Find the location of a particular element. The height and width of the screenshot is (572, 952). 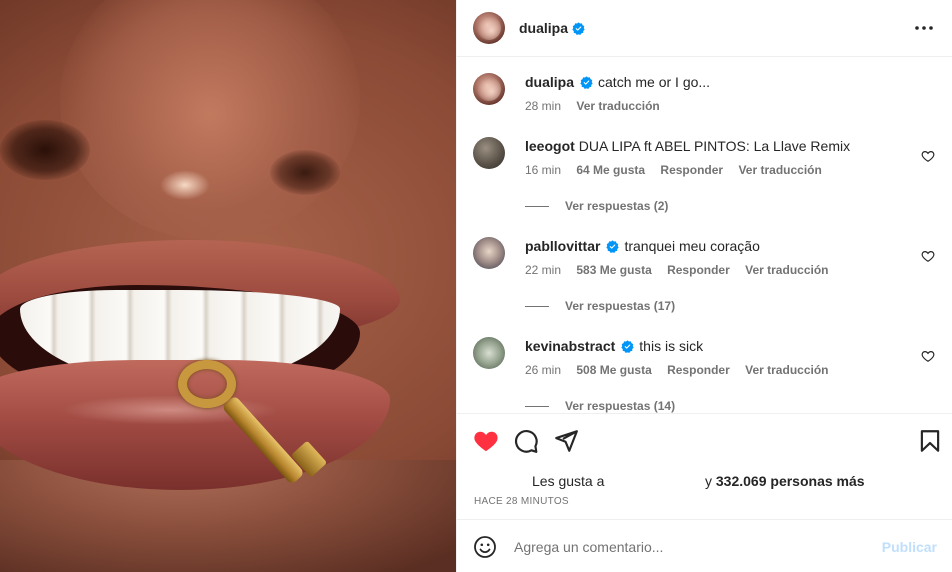

owner-avatar is located at coordinates (489, 28).